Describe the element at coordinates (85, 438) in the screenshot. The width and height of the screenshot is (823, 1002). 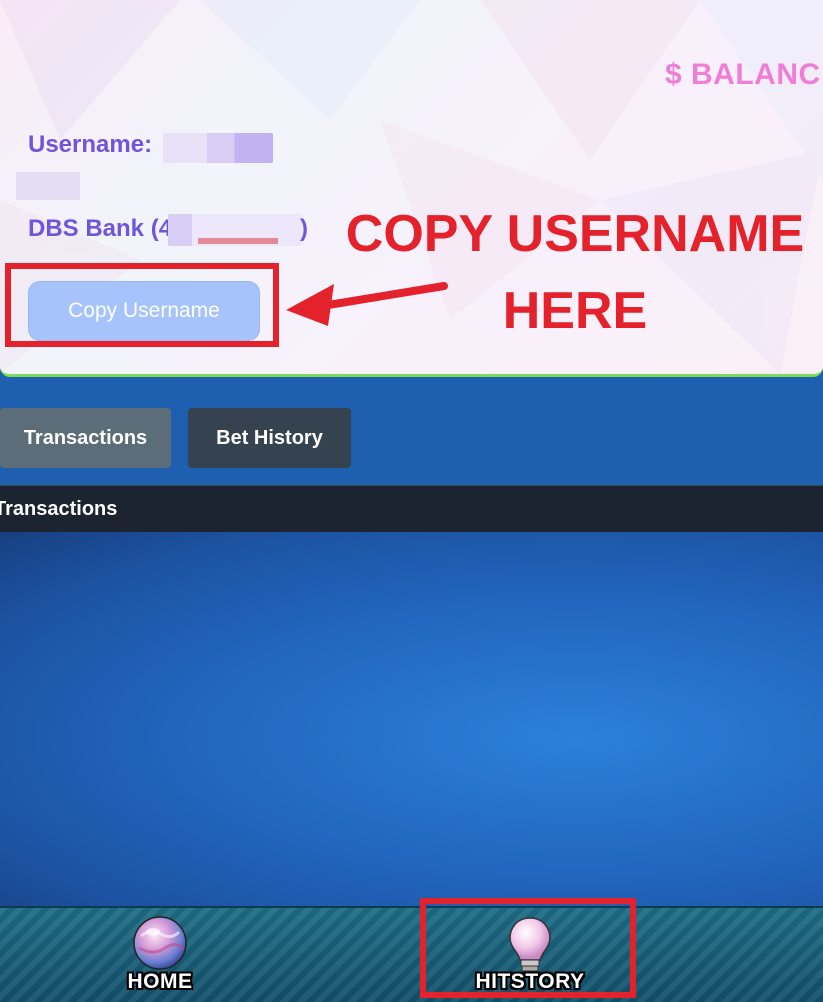
I see `tab-transactions: Transactions` at that location.